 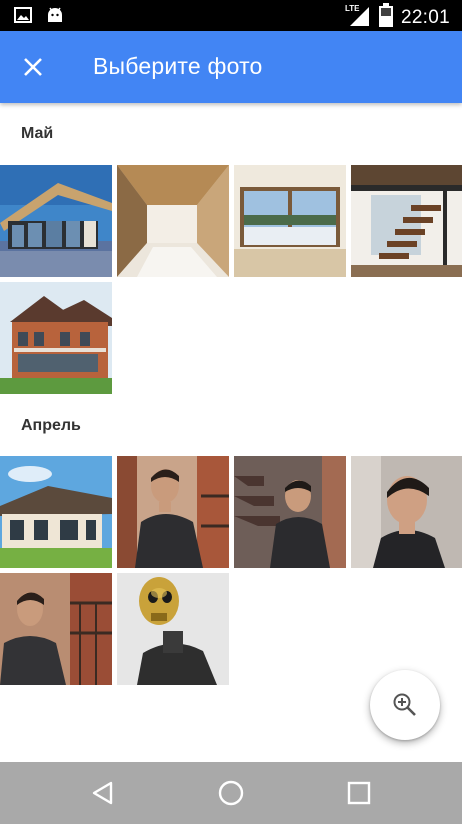 I want to click on back-icon, so click(x=102, y=793).